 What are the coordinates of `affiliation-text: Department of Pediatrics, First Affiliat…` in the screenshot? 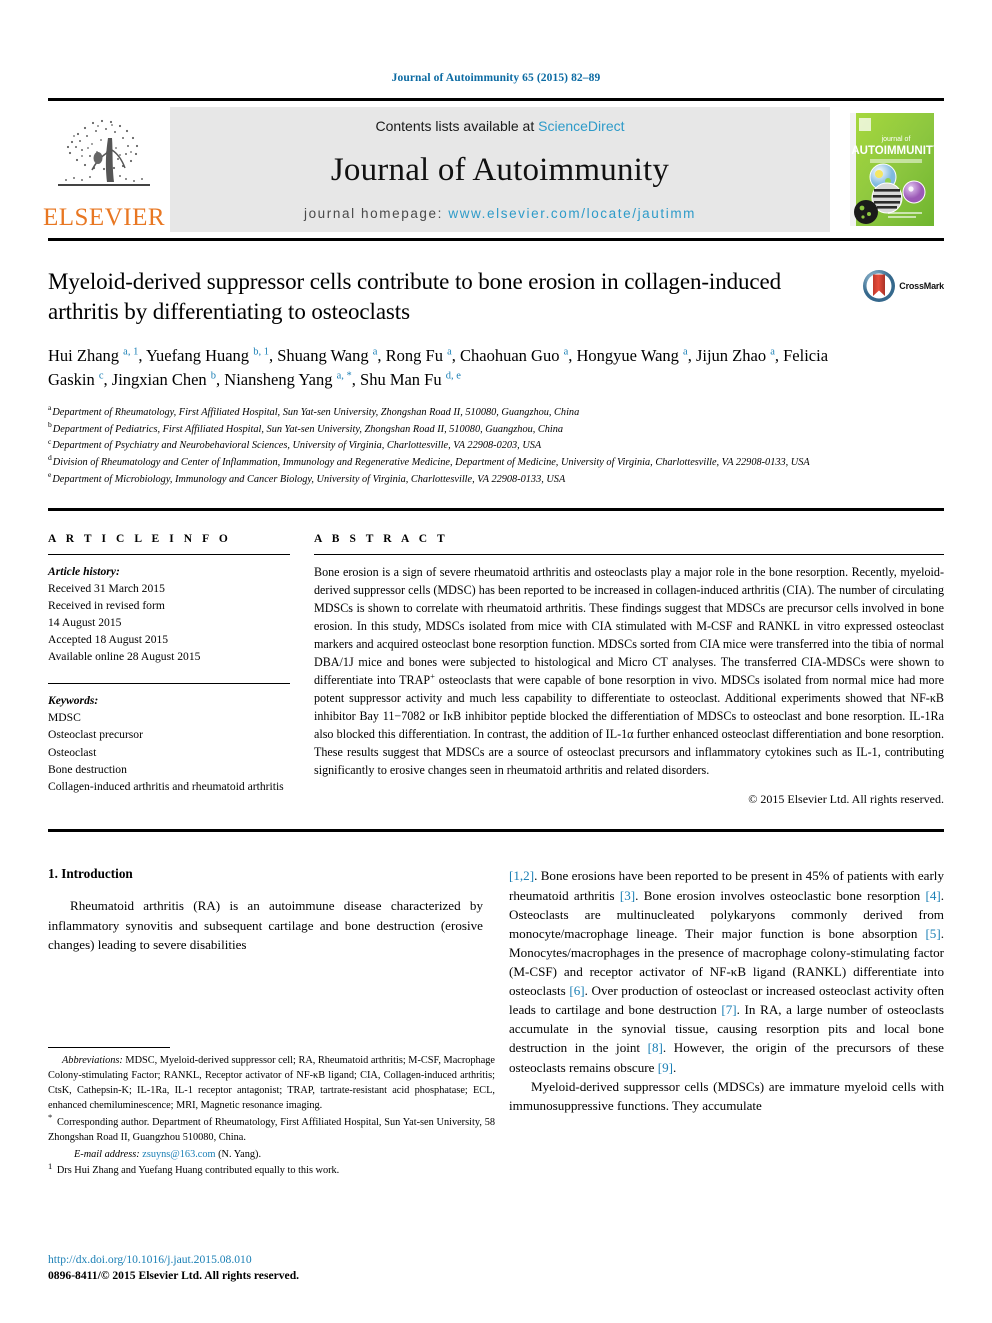 It's located at (308, 429).